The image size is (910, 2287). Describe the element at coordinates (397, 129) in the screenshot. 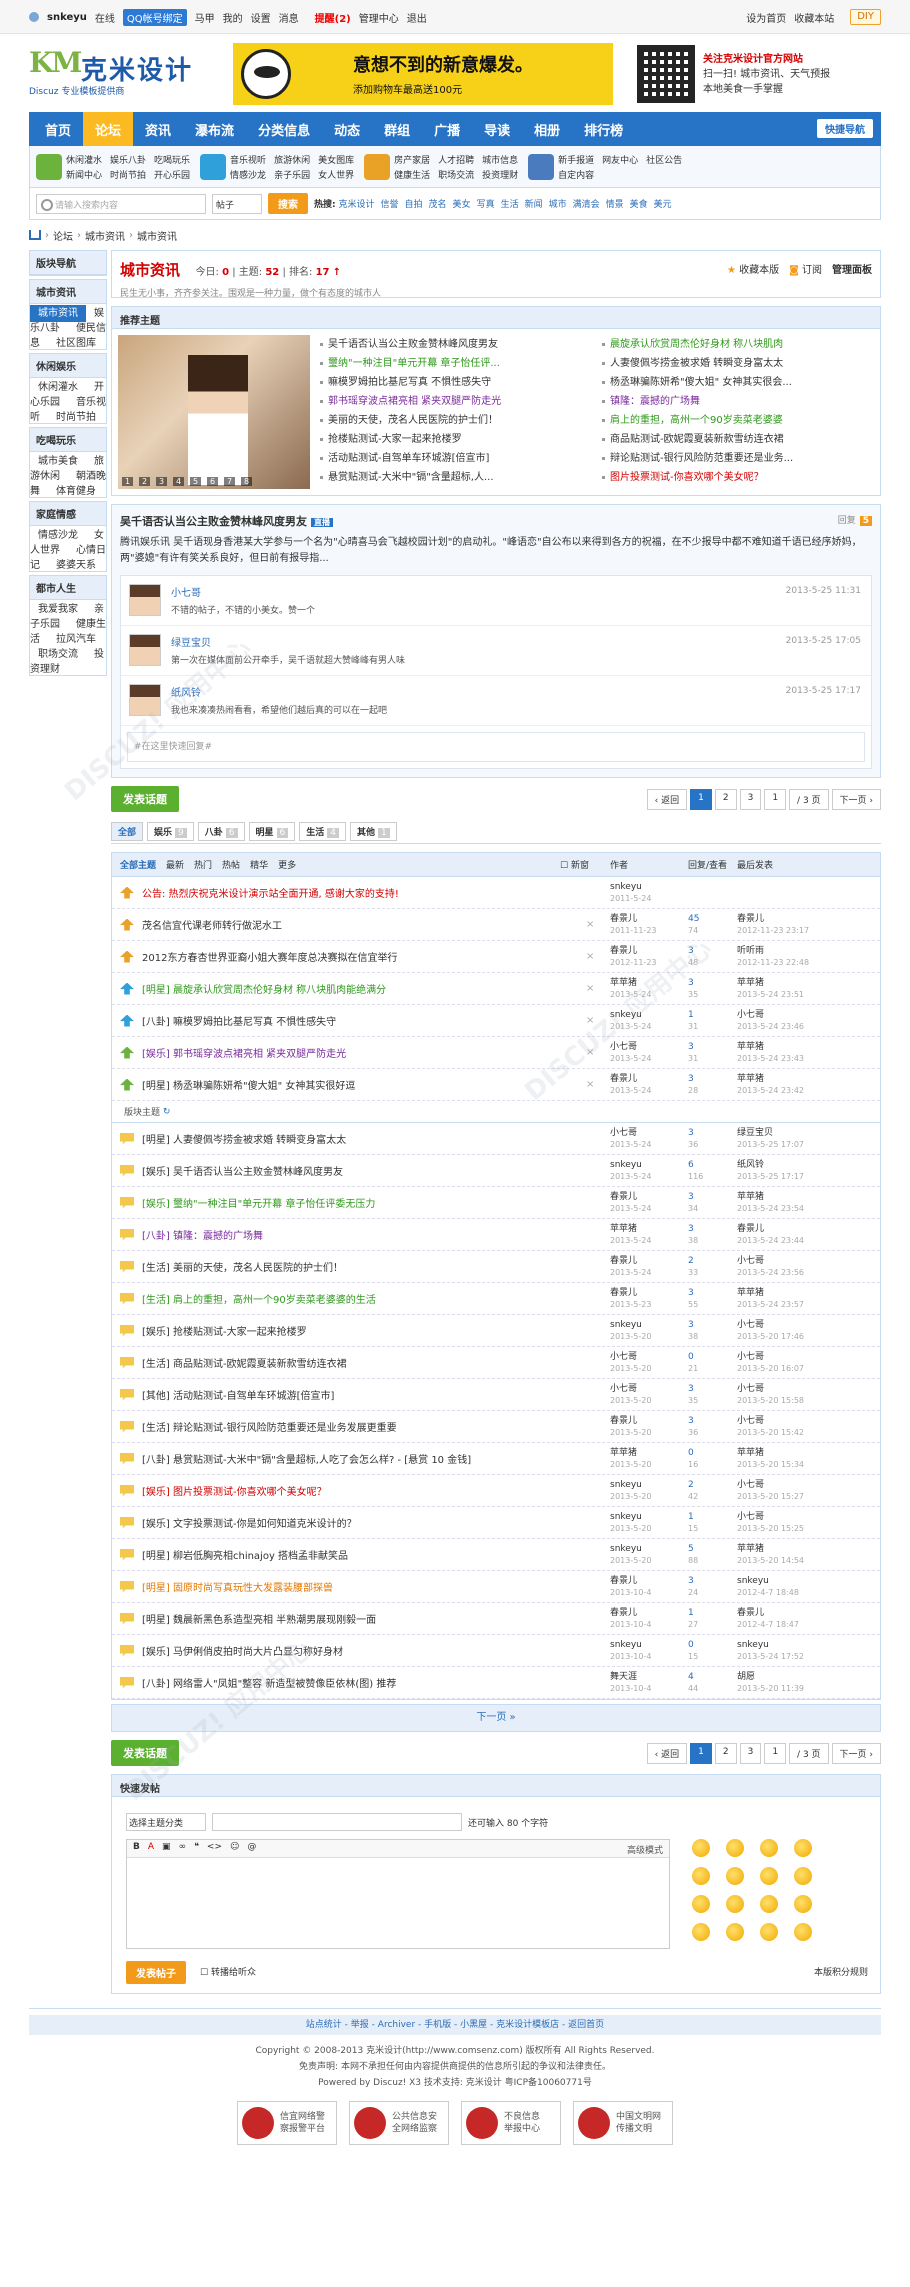

I see `nav-item: 群组` at that location.